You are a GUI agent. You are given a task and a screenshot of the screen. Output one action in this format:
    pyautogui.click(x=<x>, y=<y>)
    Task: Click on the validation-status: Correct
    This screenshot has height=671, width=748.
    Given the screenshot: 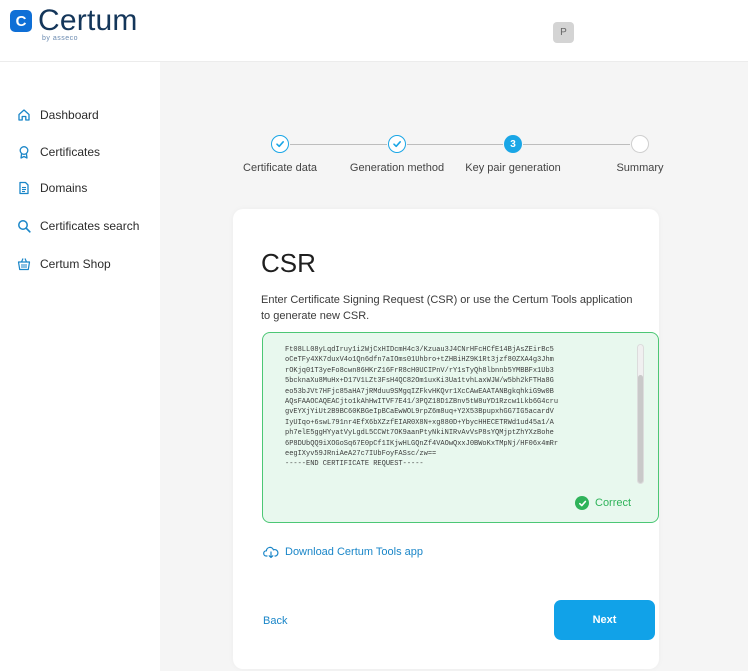 What is the action you would take?
    pyautogui.click(x=603, y=503)
    